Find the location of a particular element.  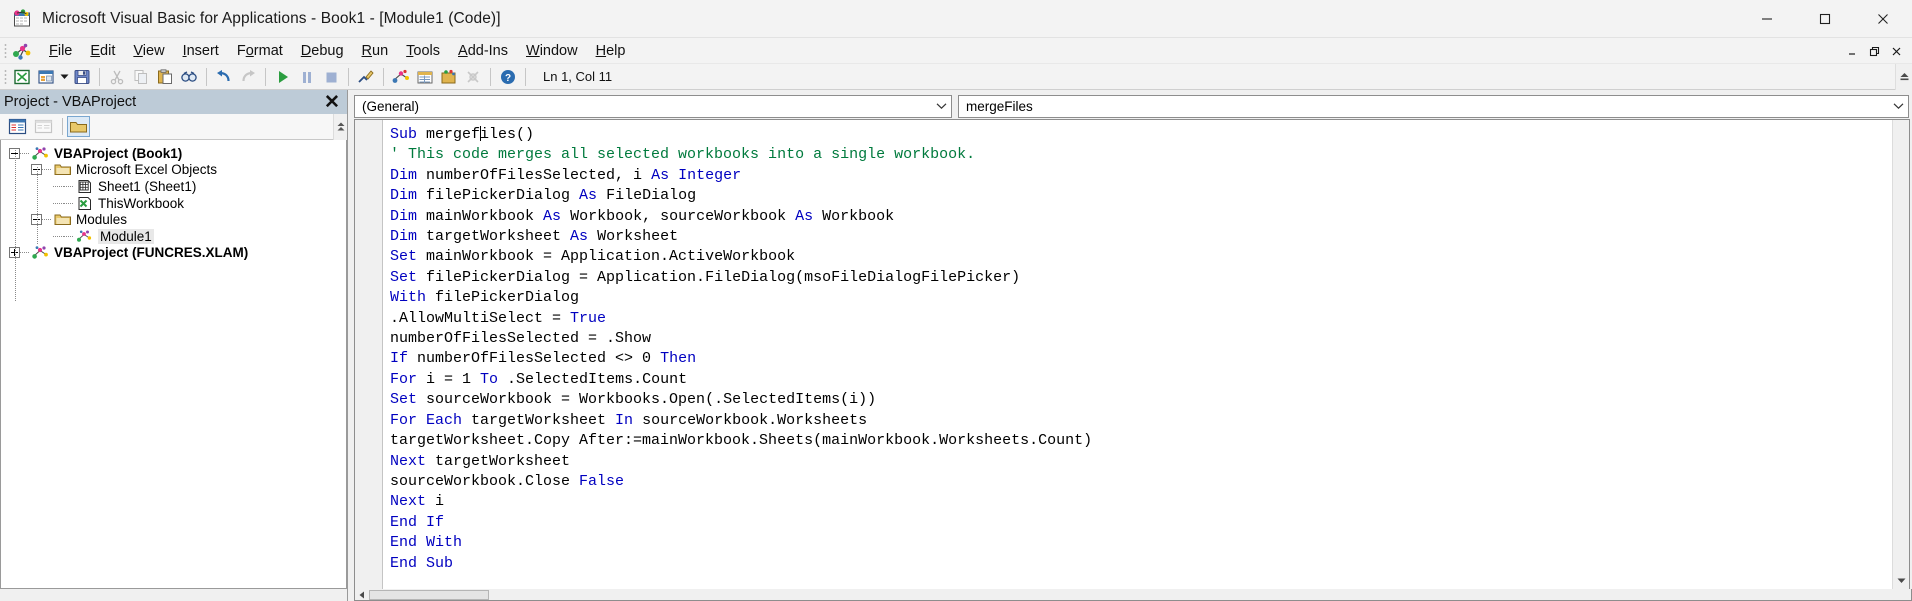

menu-edit: Edit is located at coordinates (102, 51).